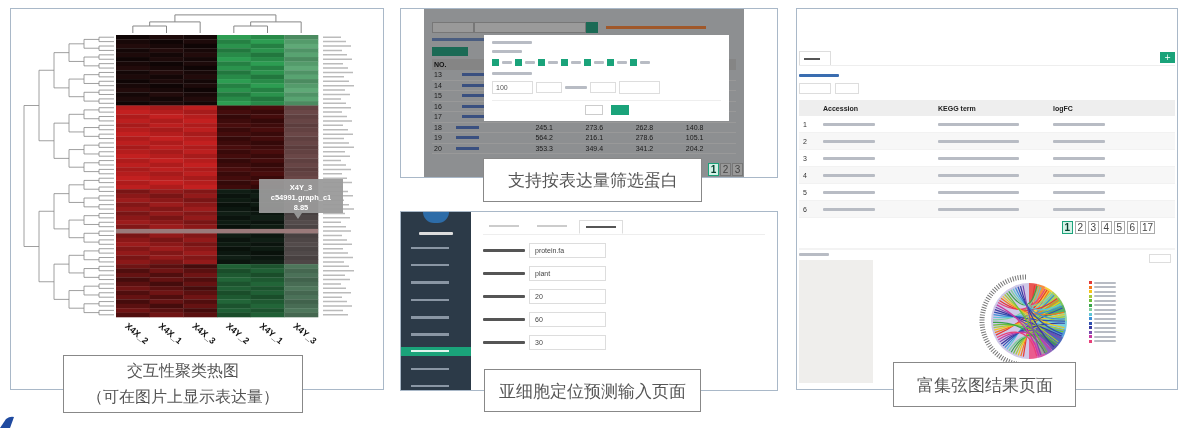  What do you see at coordinates (1147, 227) in the screenshot?
I see `page-button: 17` at bounding box center [1147, 227].